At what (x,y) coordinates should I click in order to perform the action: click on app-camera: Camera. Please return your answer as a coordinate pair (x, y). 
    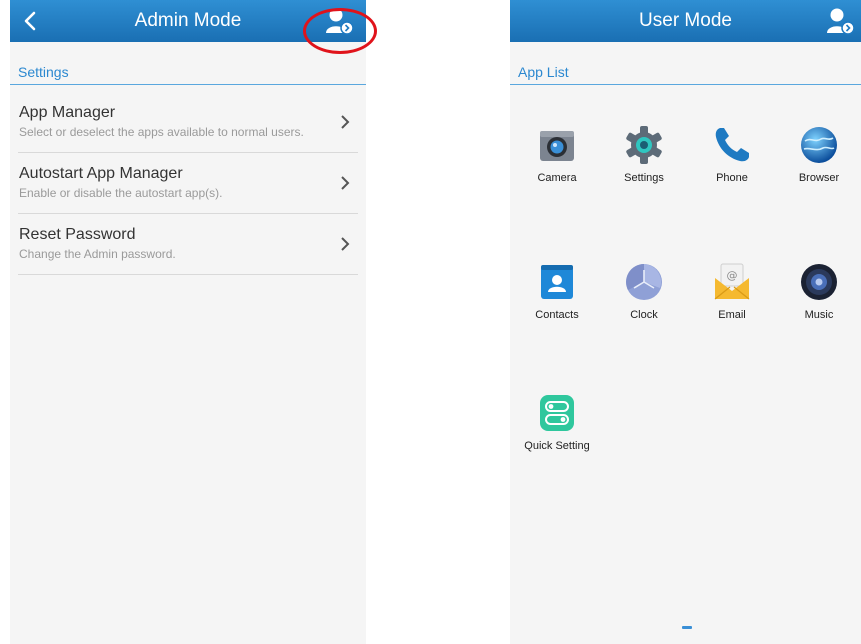
    Looking at the image, I should click on (557, 170).